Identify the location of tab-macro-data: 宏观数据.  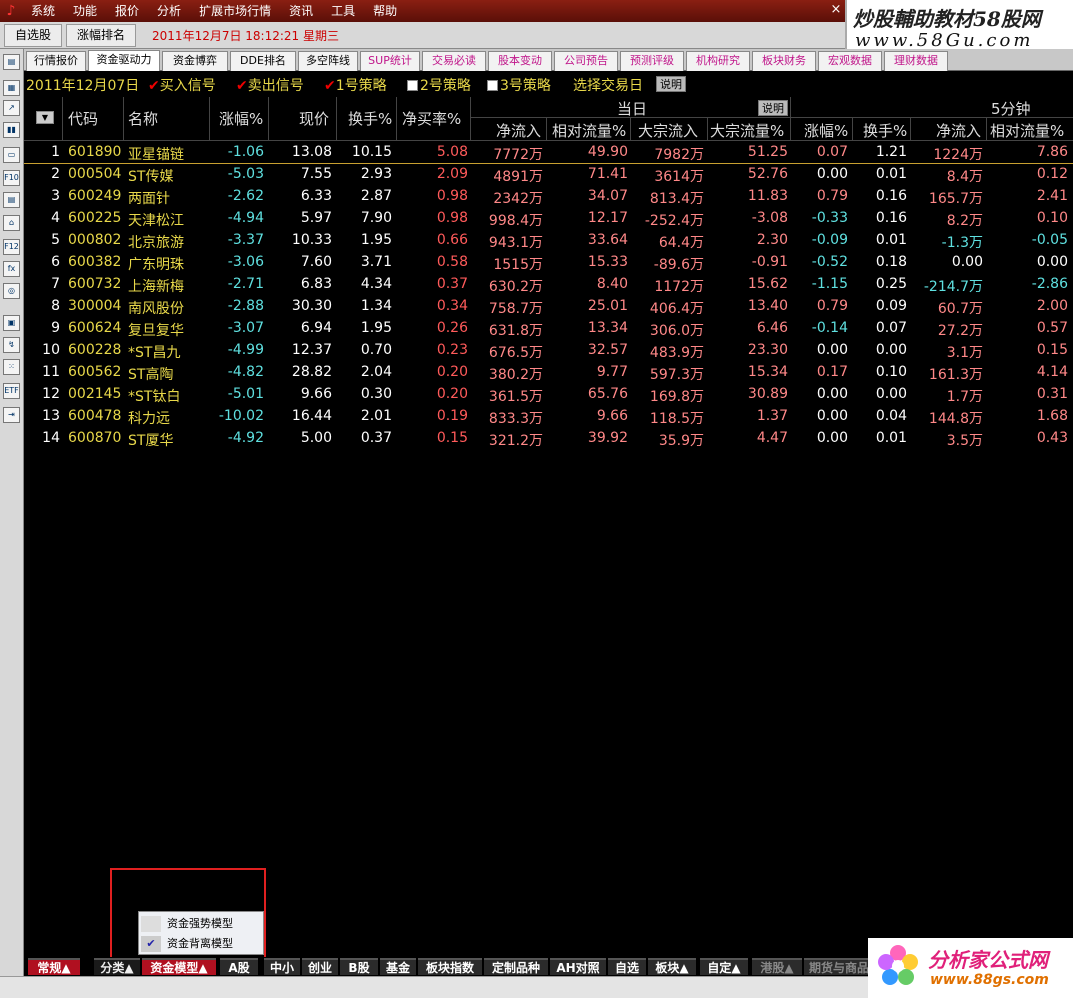
(850, 61).